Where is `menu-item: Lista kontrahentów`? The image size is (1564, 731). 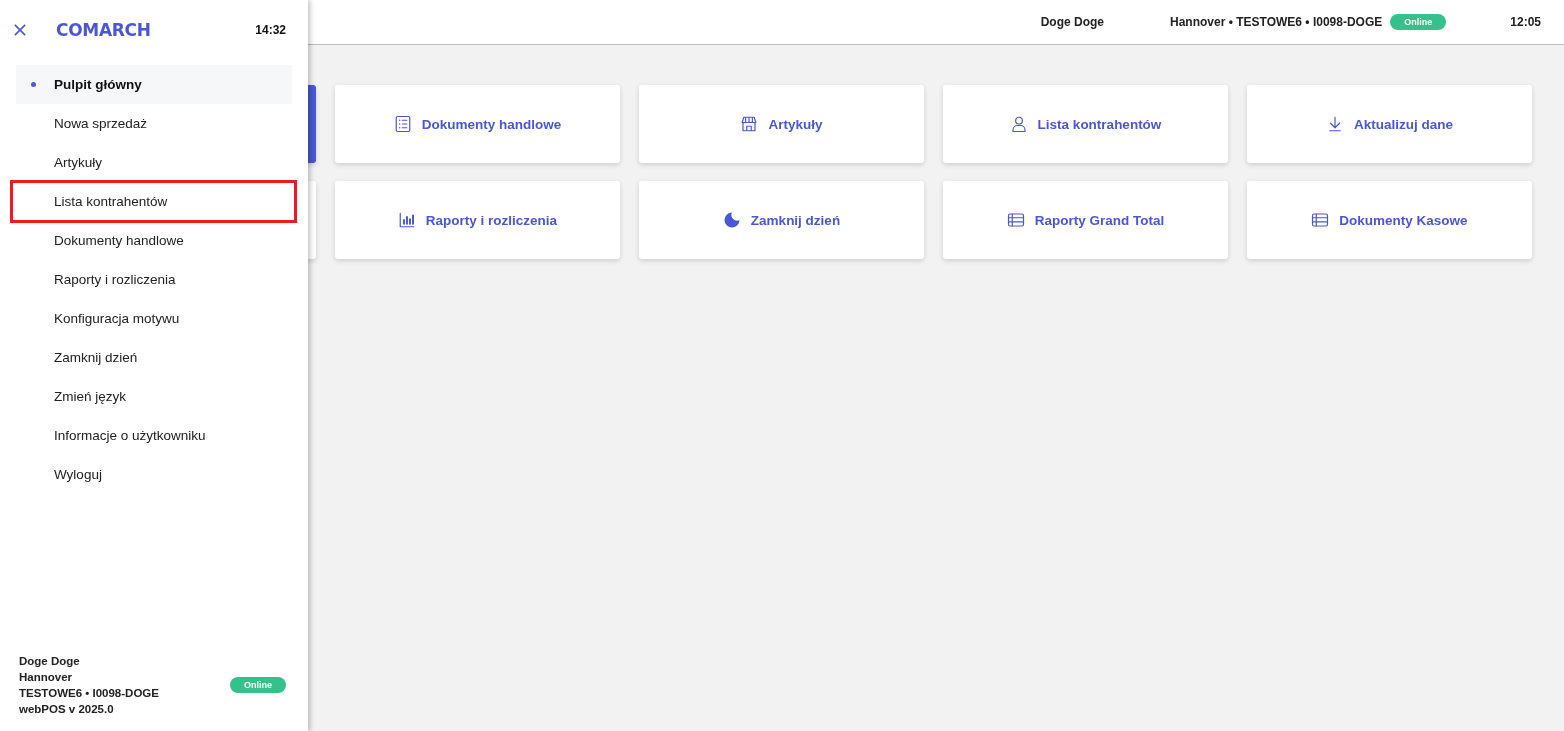 menu-item: Lista kontrahentów is located at coordinates (153, 201).